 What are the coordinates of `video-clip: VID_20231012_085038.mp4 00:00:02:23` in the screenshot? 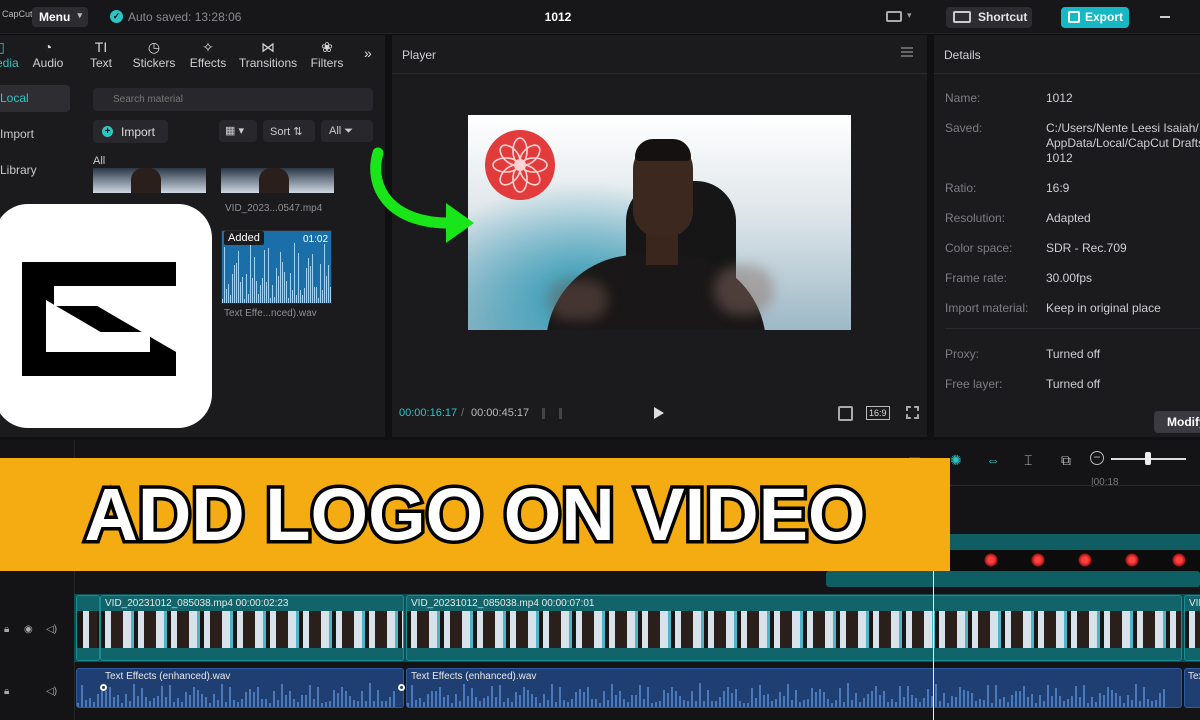 It's located at (252, 628).